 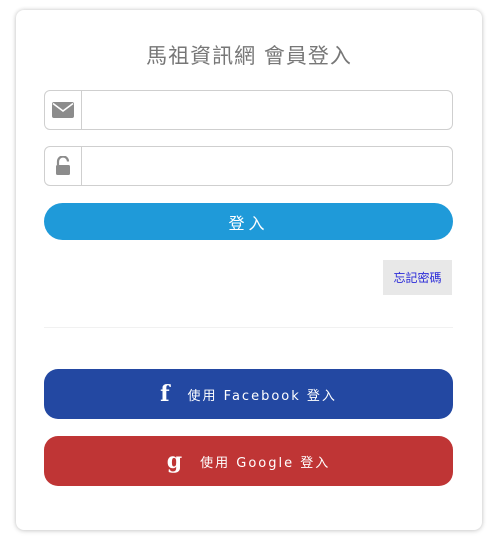 What do you see at coordinates (249, 56) in the screenshot?
I see `page-title: 馬祖資訊網 會員登入` at bounding box center [249, 56].